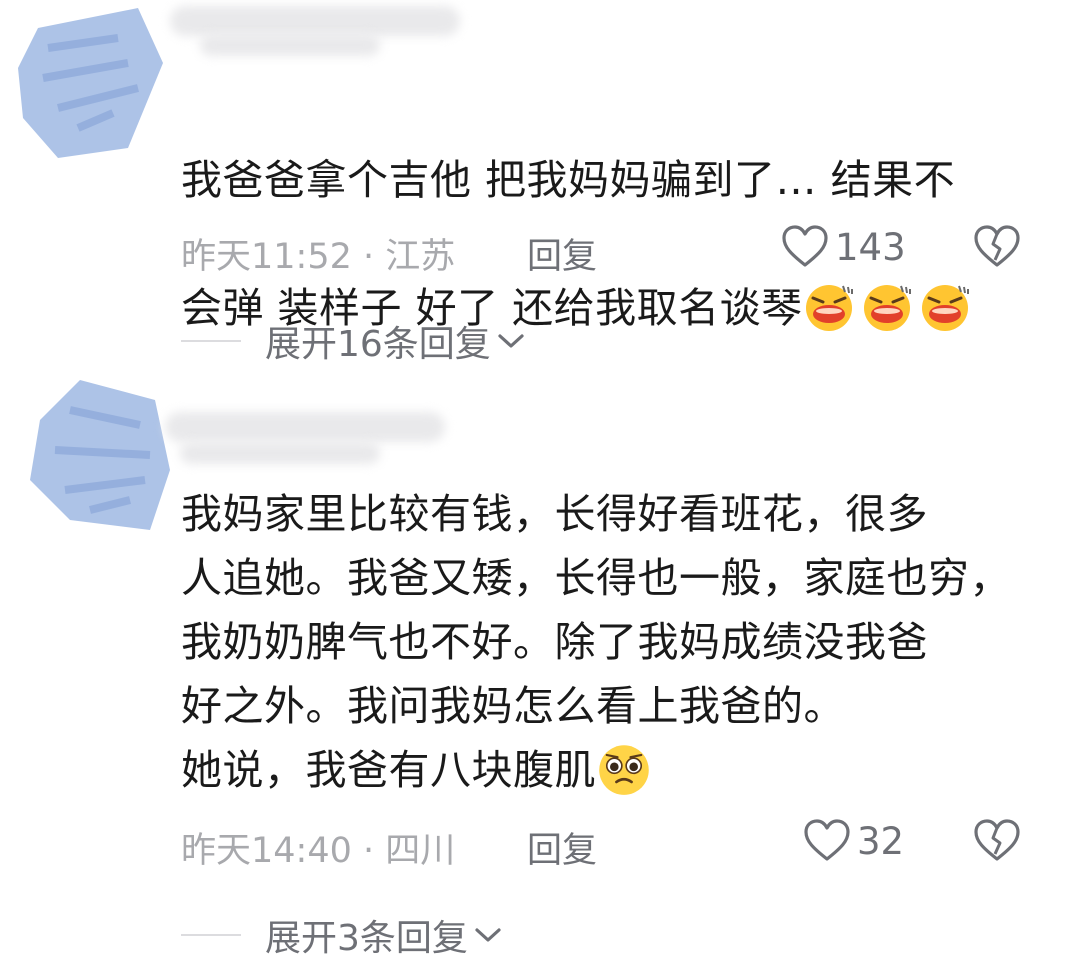 The width and height of the screenshot is (1068, 975). Describe the element at coordinates (870, 247) in the screenshot. I see `like-count: 143` at that location.